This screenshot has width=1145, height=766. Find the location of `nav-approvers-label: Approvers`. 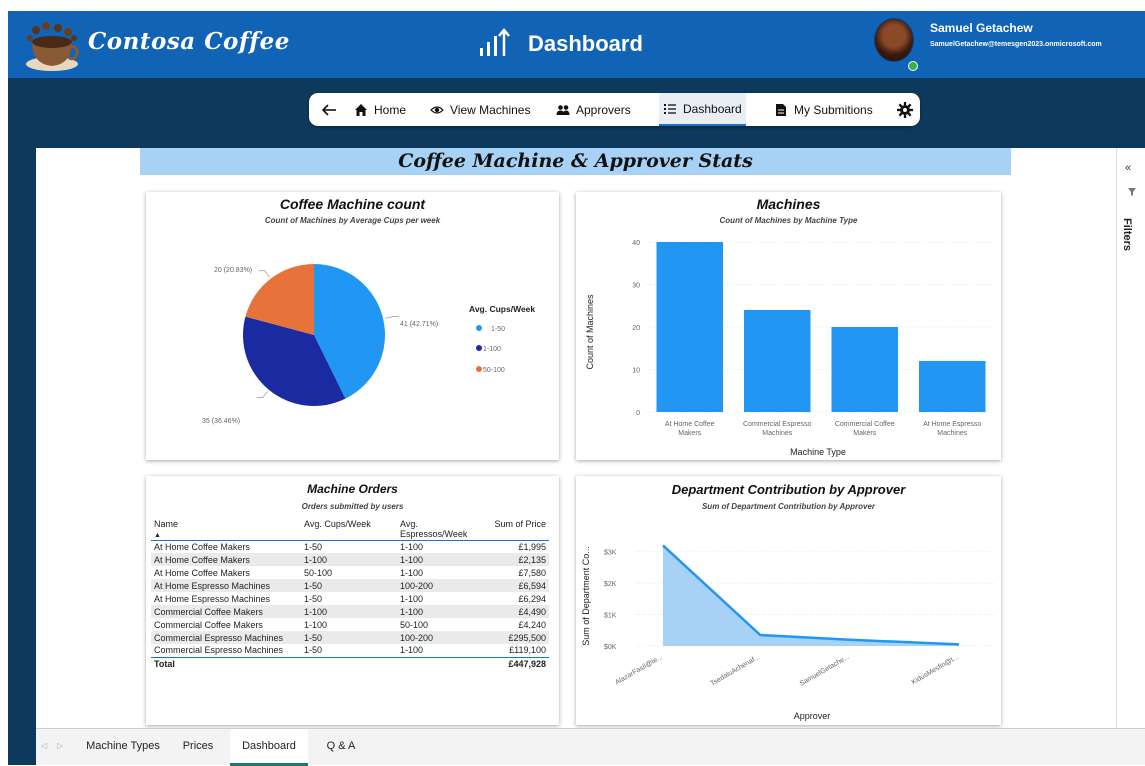

nav-approvers-label: Approvers is located at coordinates (603, 109).